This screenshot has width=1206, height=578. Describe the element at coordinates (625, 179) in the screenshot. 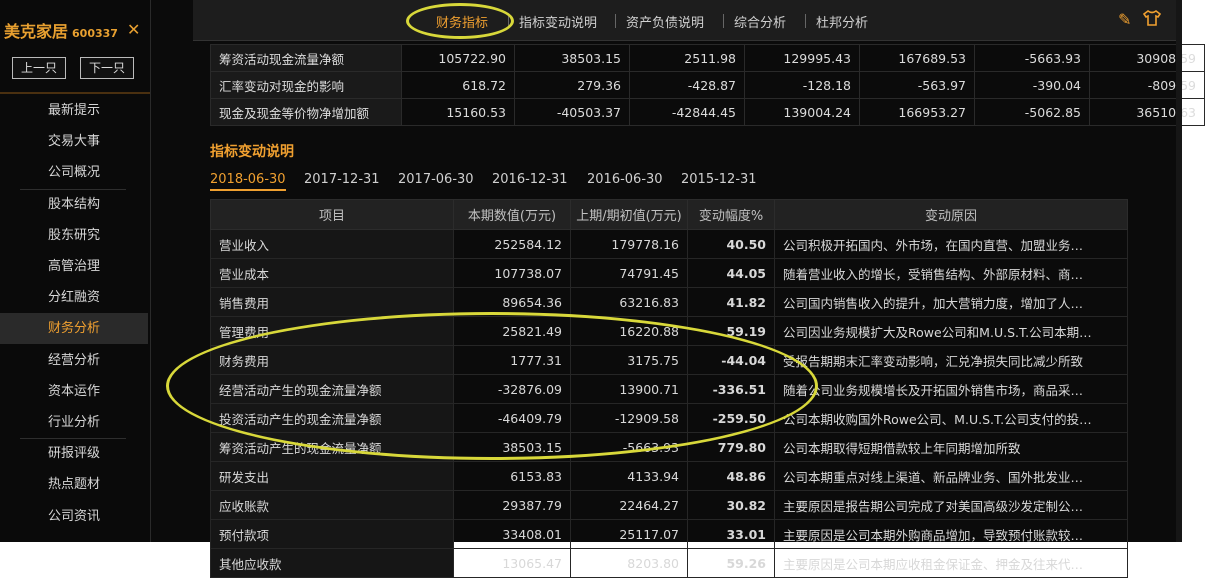

I see `date-tab: 2016-06-30` at that location.